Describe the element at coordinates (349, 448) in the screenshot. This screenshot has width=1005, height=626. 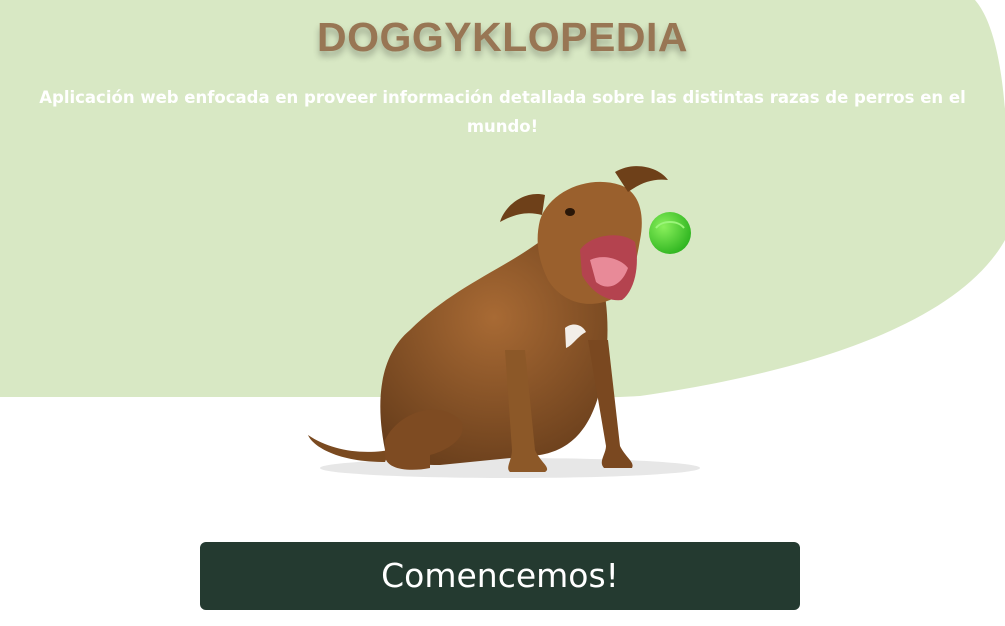
I see `dog-tail` at that location.